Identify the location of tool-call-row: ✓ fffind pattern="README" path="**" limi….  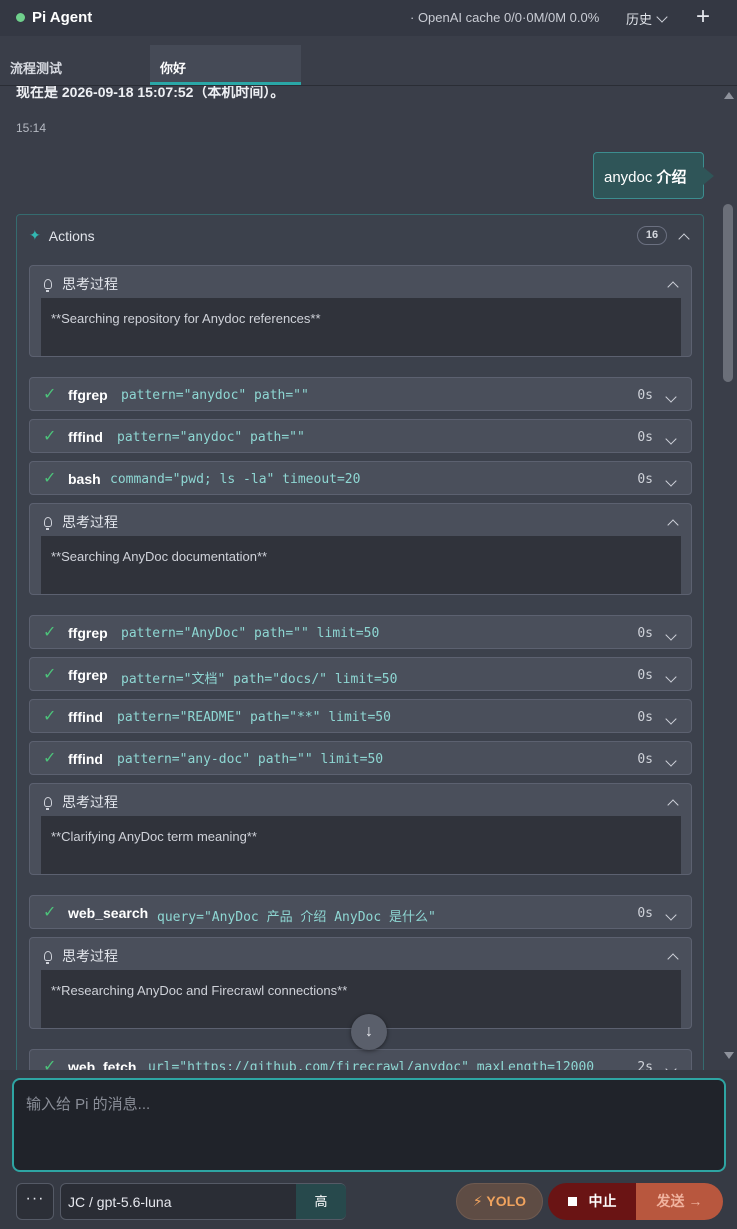
(360, 716).